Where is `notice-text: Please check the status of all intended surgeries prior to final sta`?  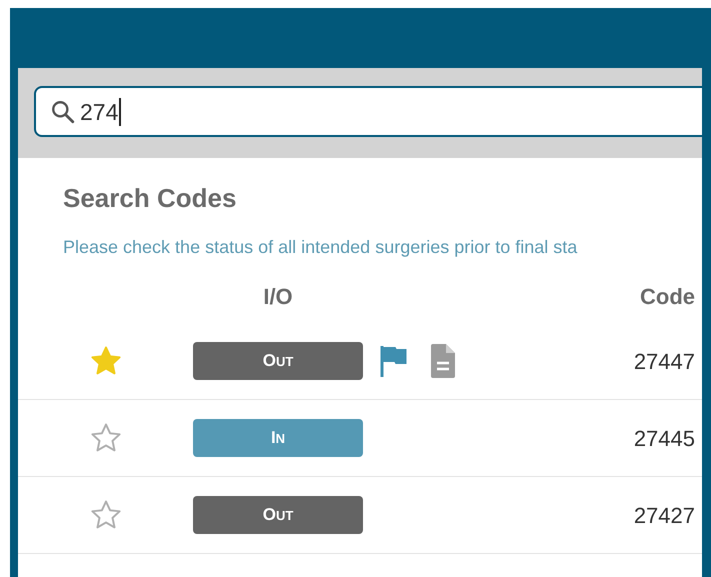
notice-text: Please check the status of all intended surgeries prior to final sta is located at coordinates (320, 247).